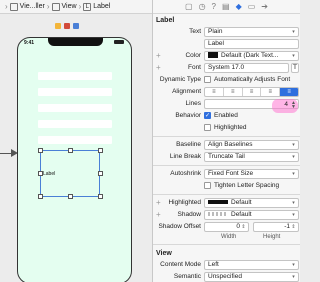 The height and width of the screenshot is (282, 320). What do you see at coordinates (165, 20) in the screenshot?
I see `section-title-label: Label` at bounding box center [165, 20].